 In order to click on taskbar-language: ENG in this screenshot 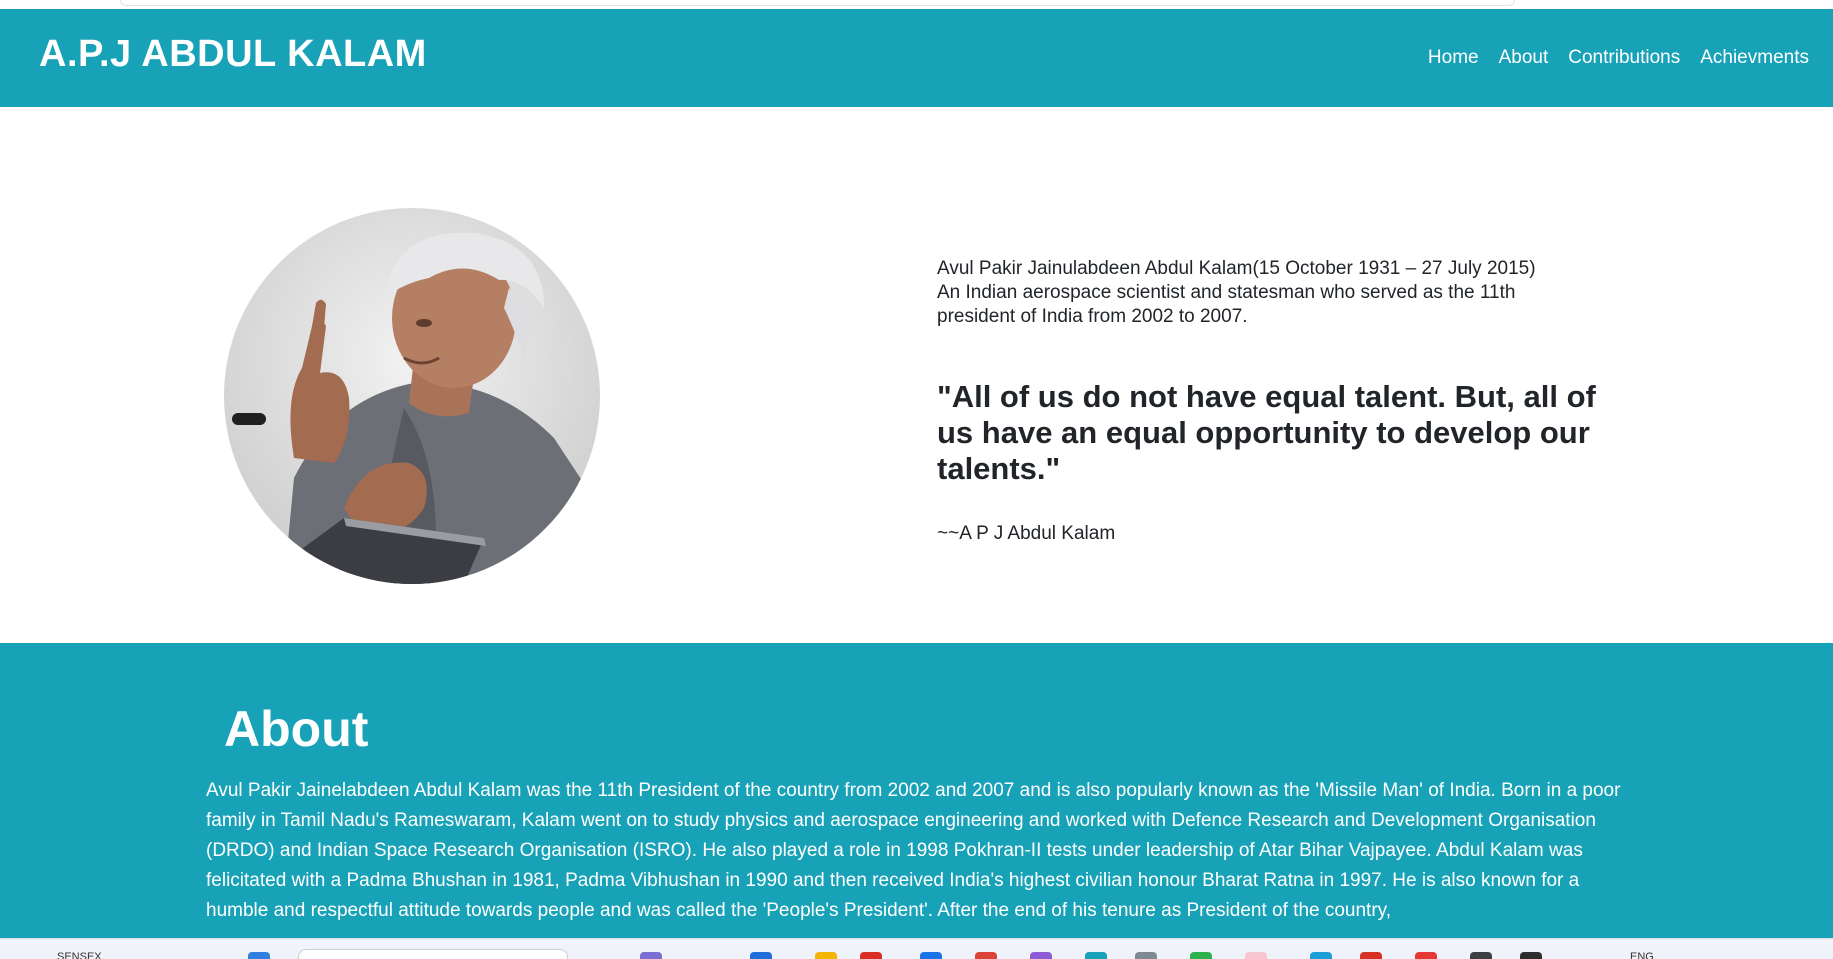, I will do `click(1642, 955)`.